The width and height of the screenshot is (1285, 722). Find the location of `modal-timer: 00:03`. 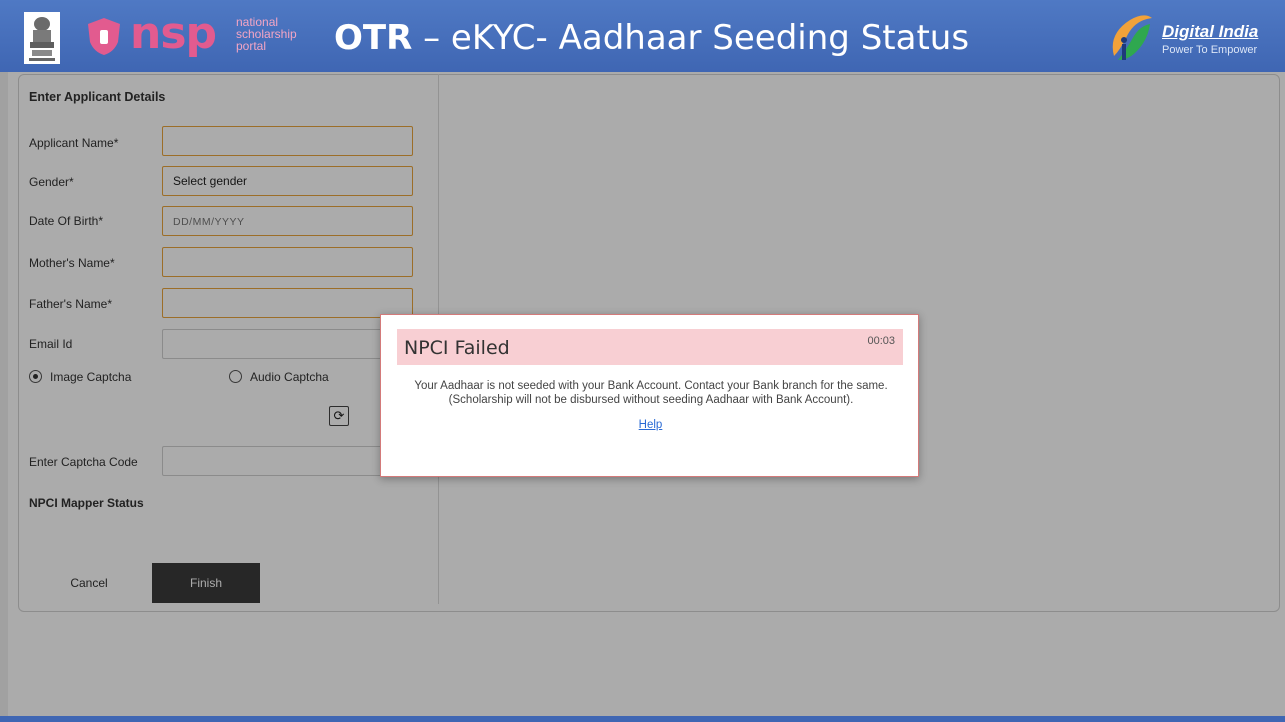

modal-timer: 00:03 is located at coordinates (881, 341).